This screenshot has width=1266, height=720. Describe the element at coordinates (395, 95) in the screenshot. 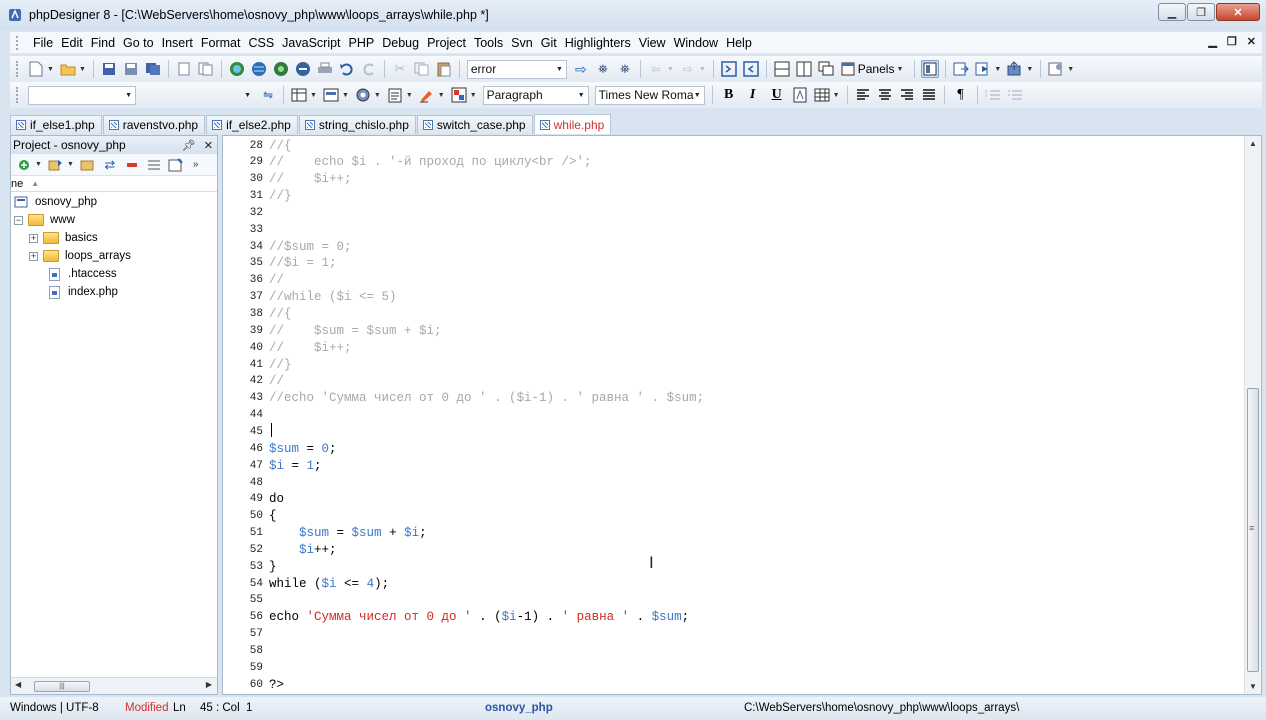

I see `clipboard-icon` at that location.